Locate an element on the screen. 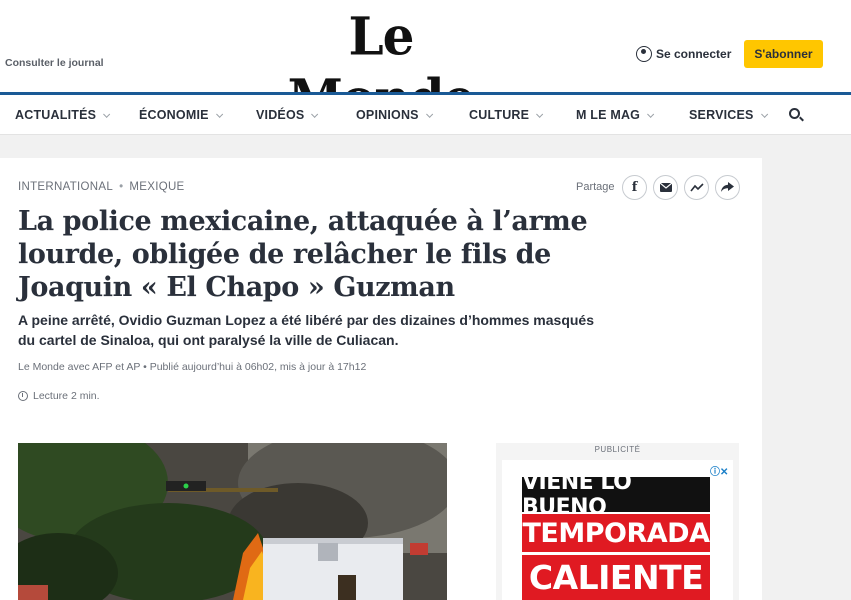 The image size is (851, 600). share-arrow-icon is located at coordinates (727, 187).